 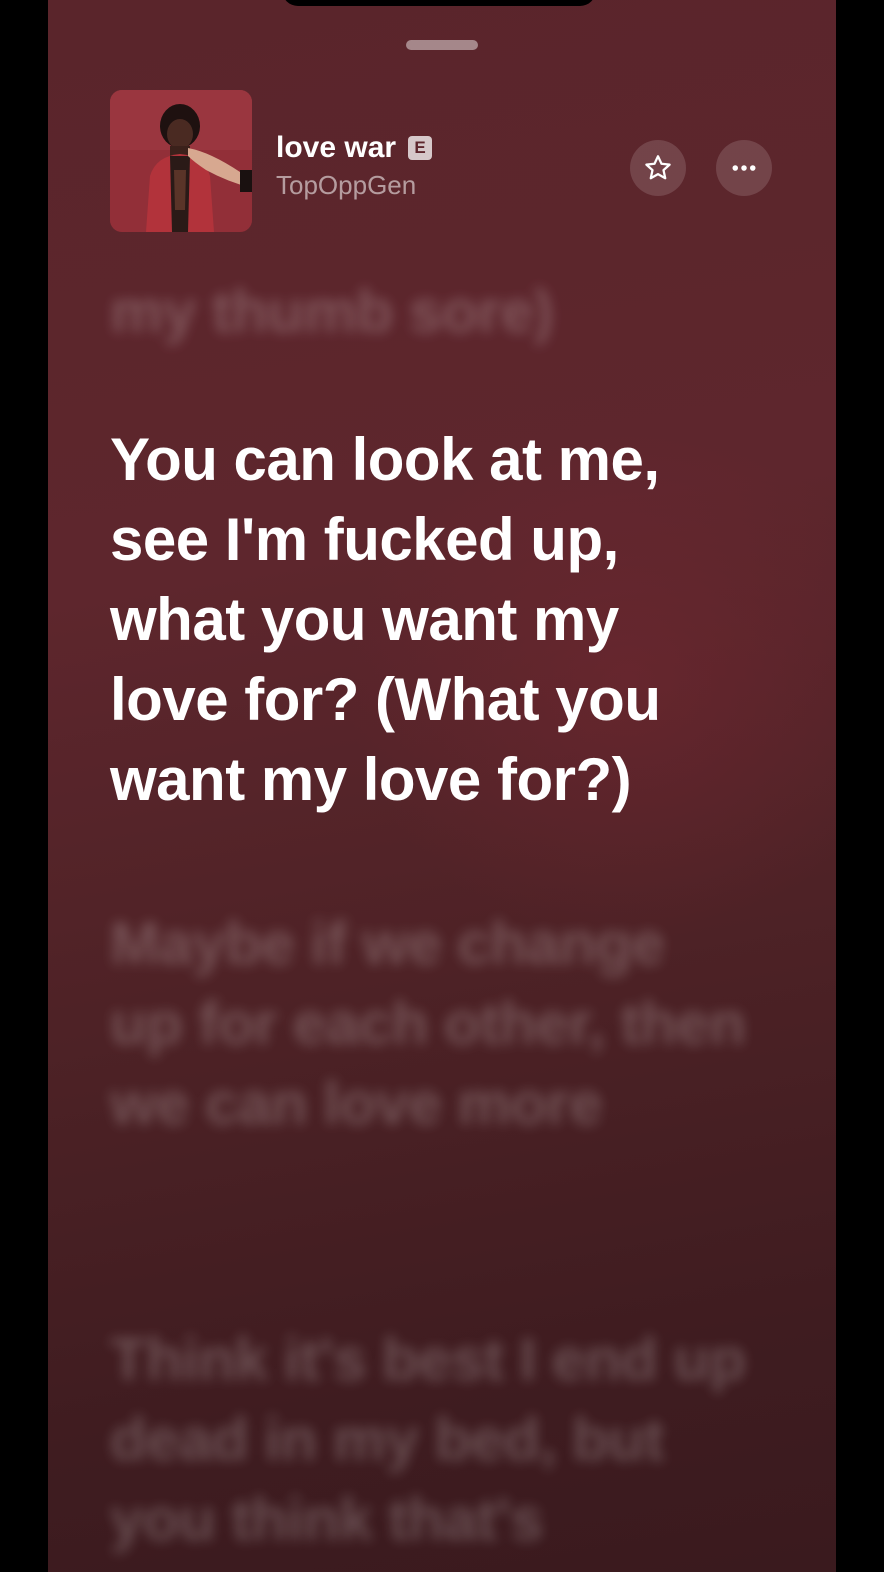 I want to click on favorite-button, so click(x=658, y=168).